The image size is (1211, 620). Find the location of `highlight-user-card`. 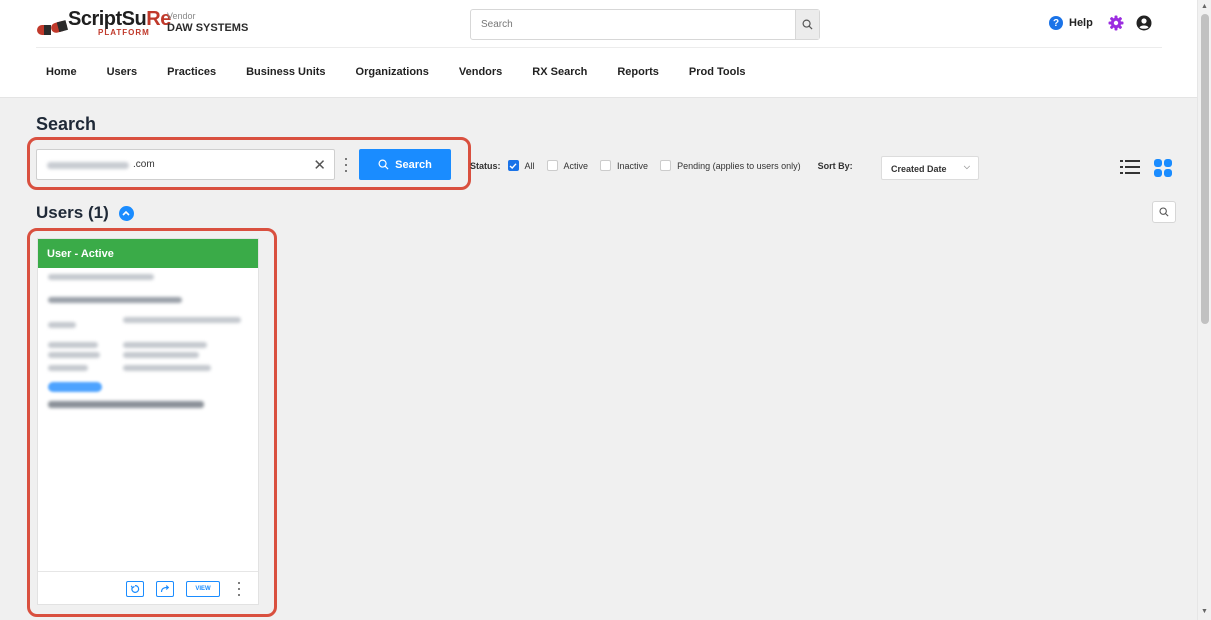

highlight-user-card is located at coordinates (152, 422).